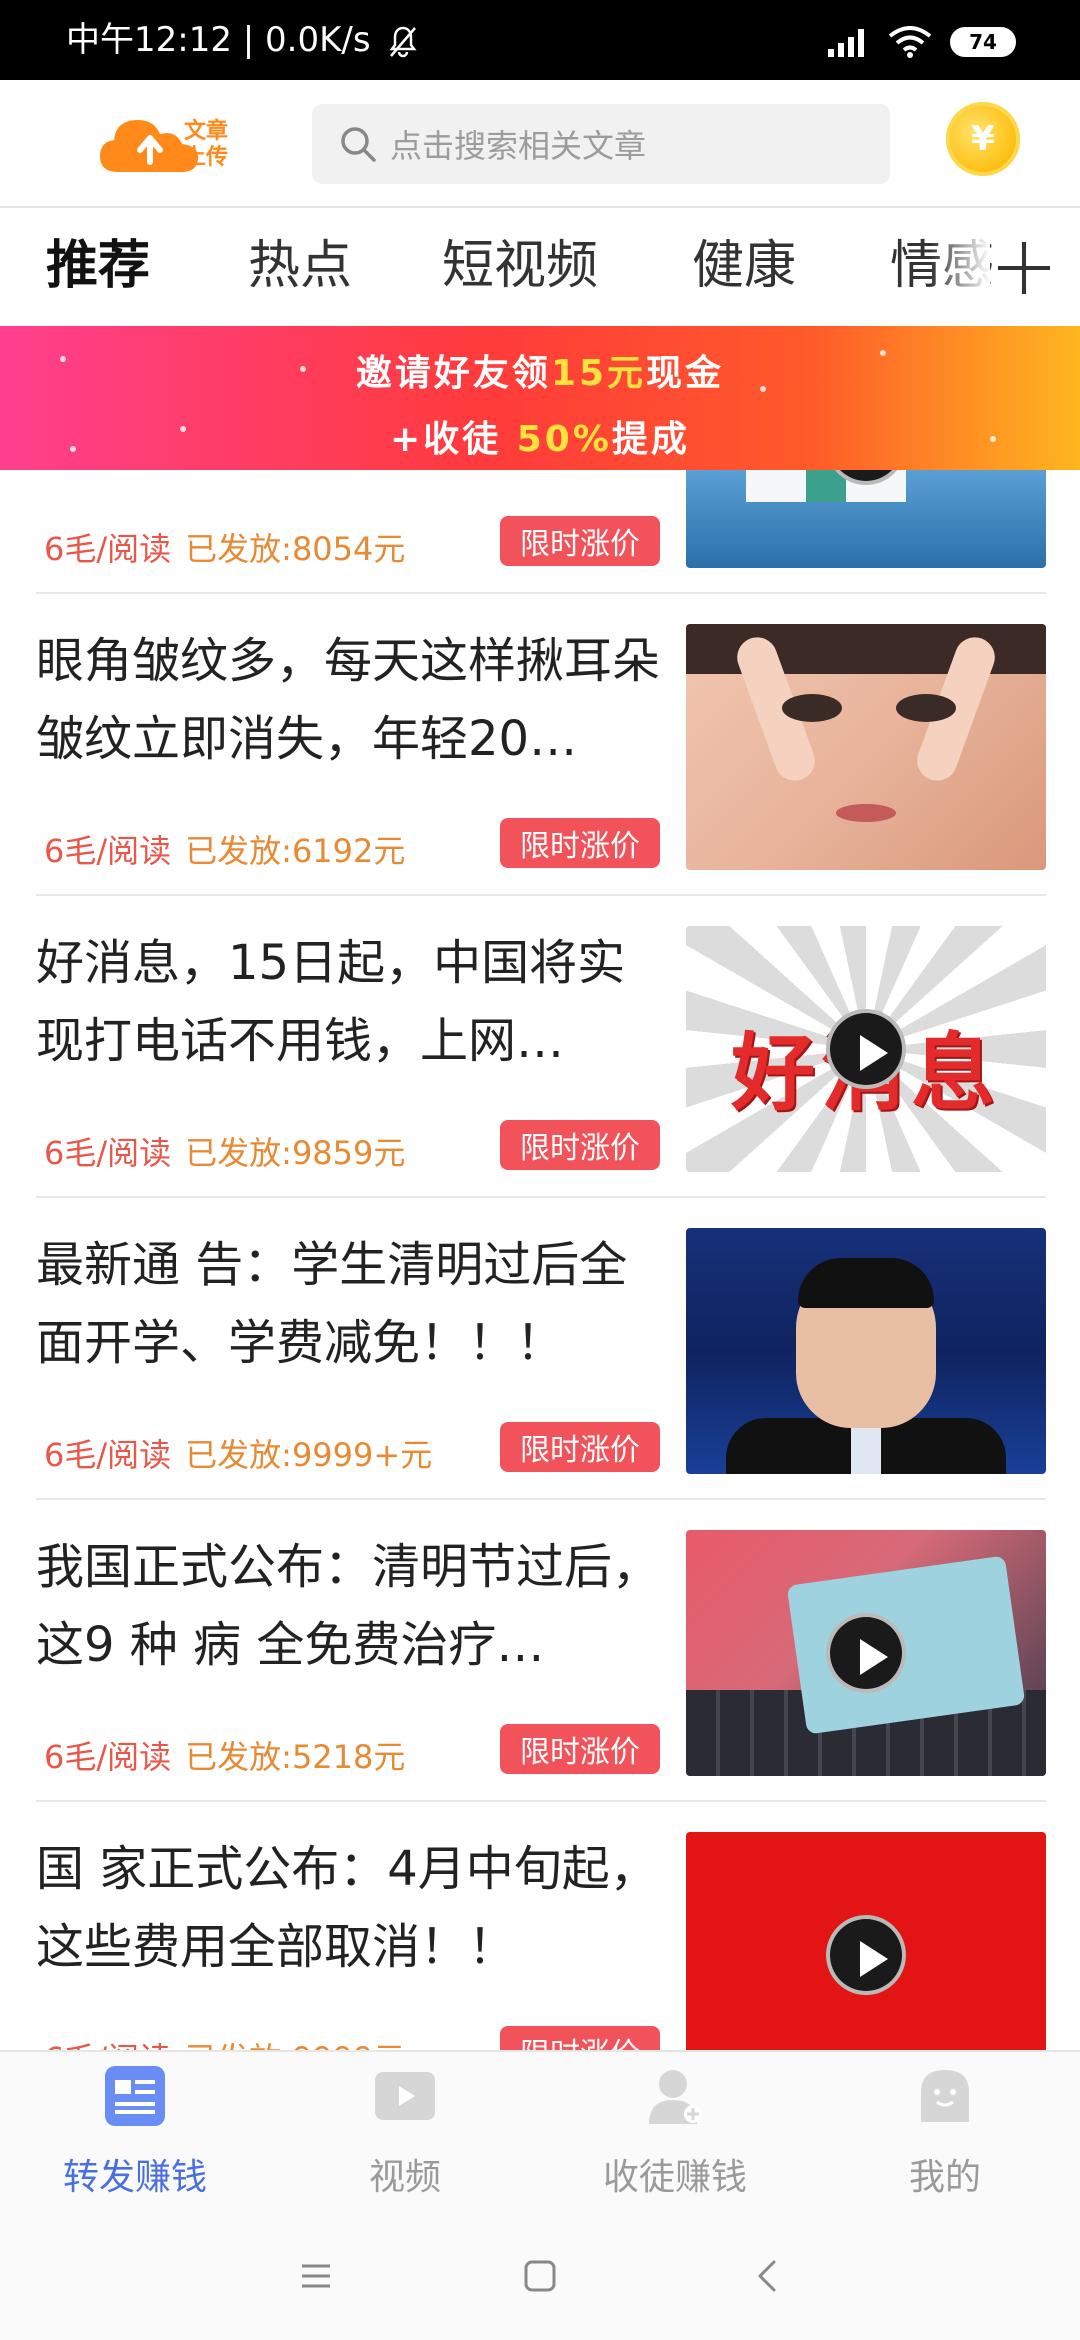 The image size is (1080, 2340). I want to click on status-right: 74, so click(921, 42).